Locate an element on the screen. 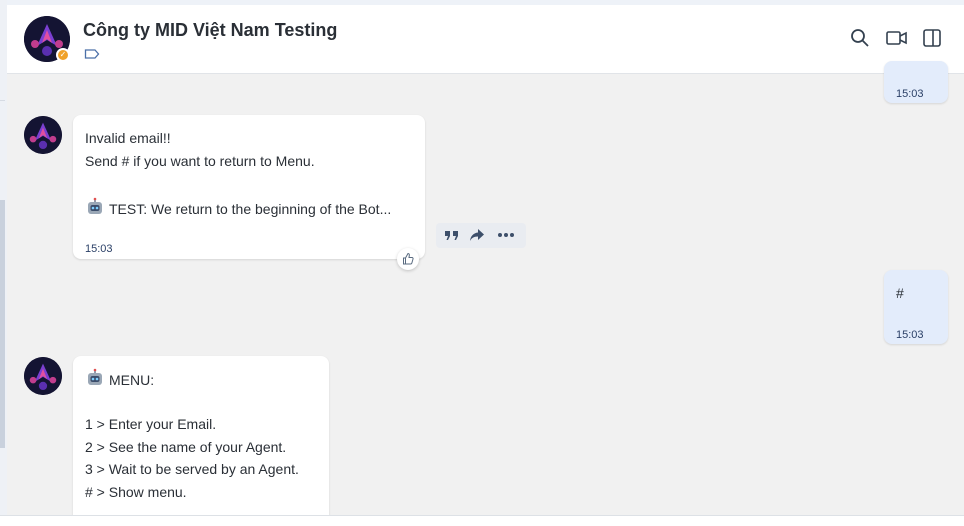  message-line-with-robot: MENU: is located at coordinates (192, 379).